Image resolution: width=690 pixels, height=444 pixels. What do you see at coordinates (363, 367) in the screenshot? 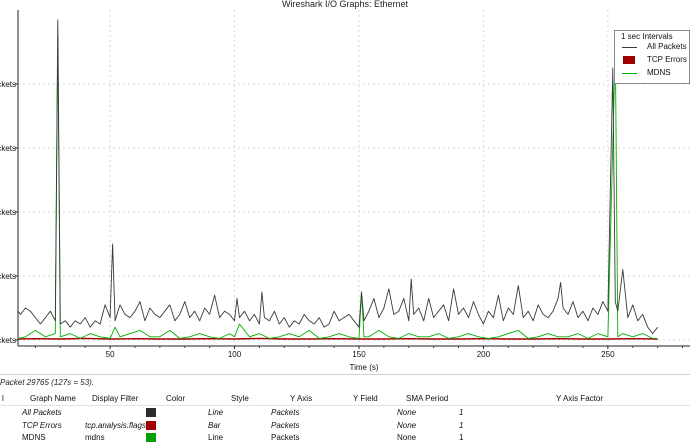
I see `x-axis-label: Time (s)` at bounding box center [363, 367].